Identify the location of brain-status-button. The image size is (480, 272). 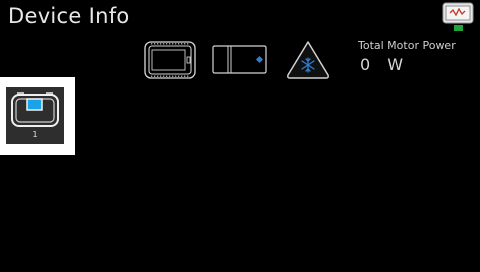
(458, 17).